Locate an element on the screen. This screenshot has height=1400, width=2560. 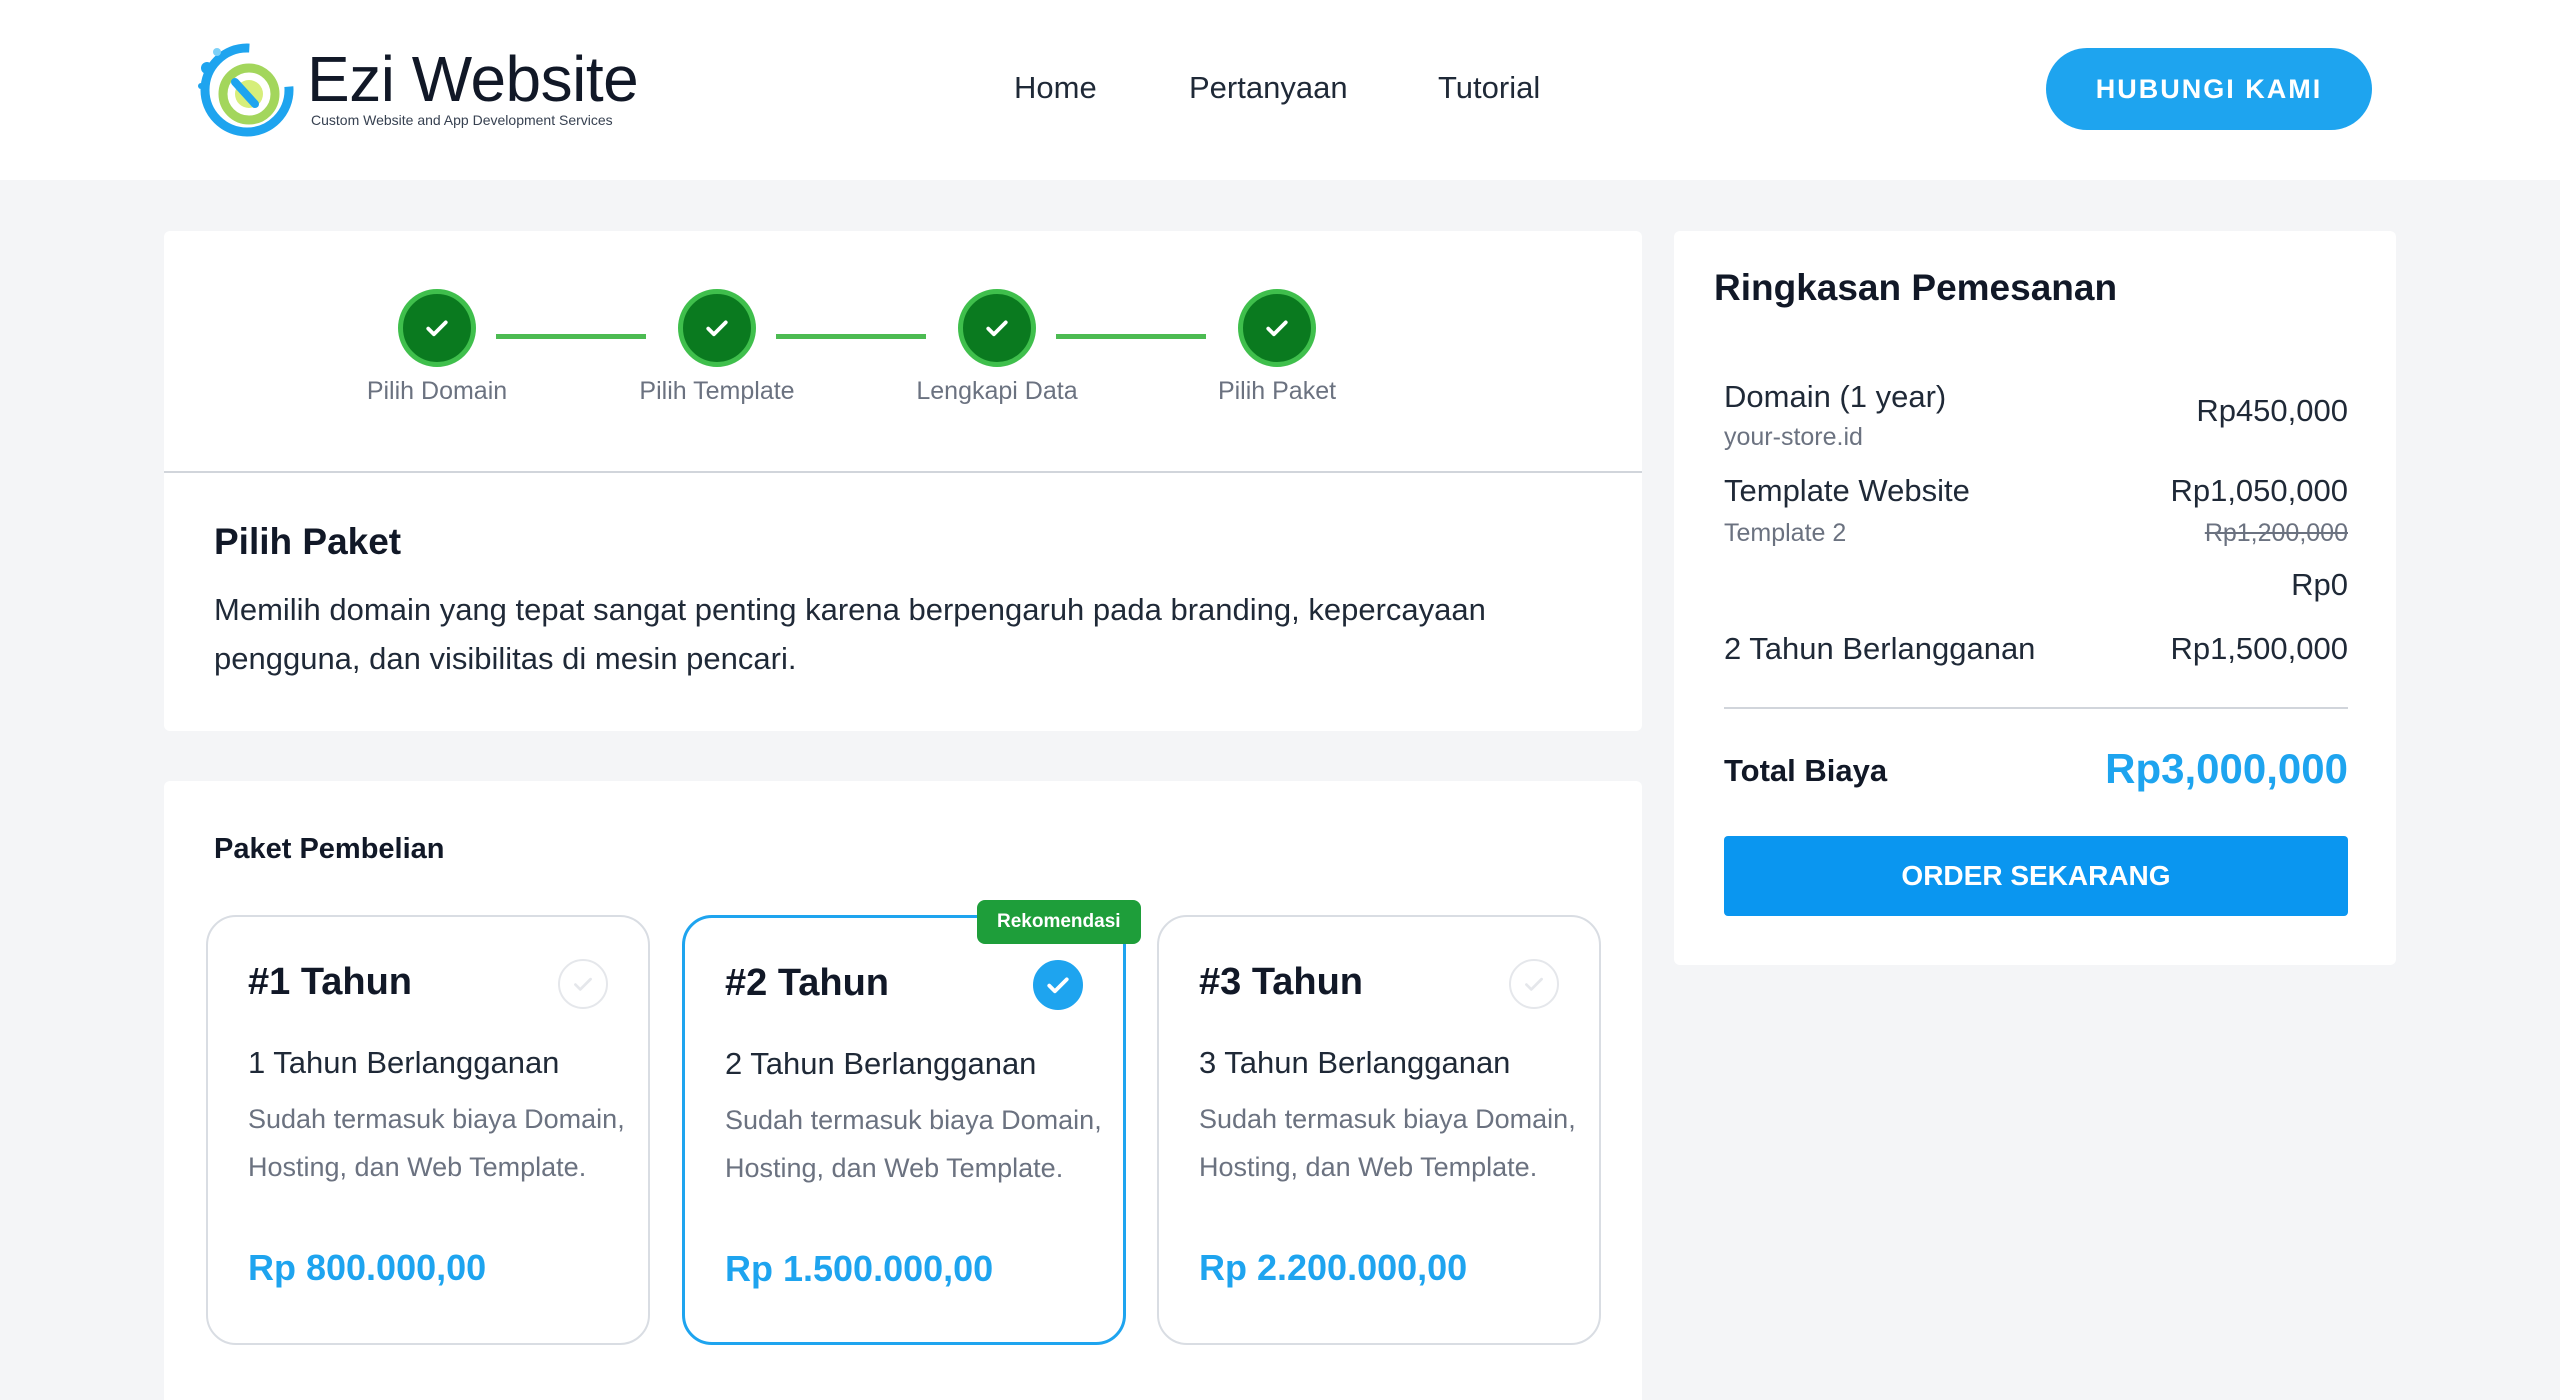
step-pilih-paket: Pilih Paket is located at coordinates (1277, 347).